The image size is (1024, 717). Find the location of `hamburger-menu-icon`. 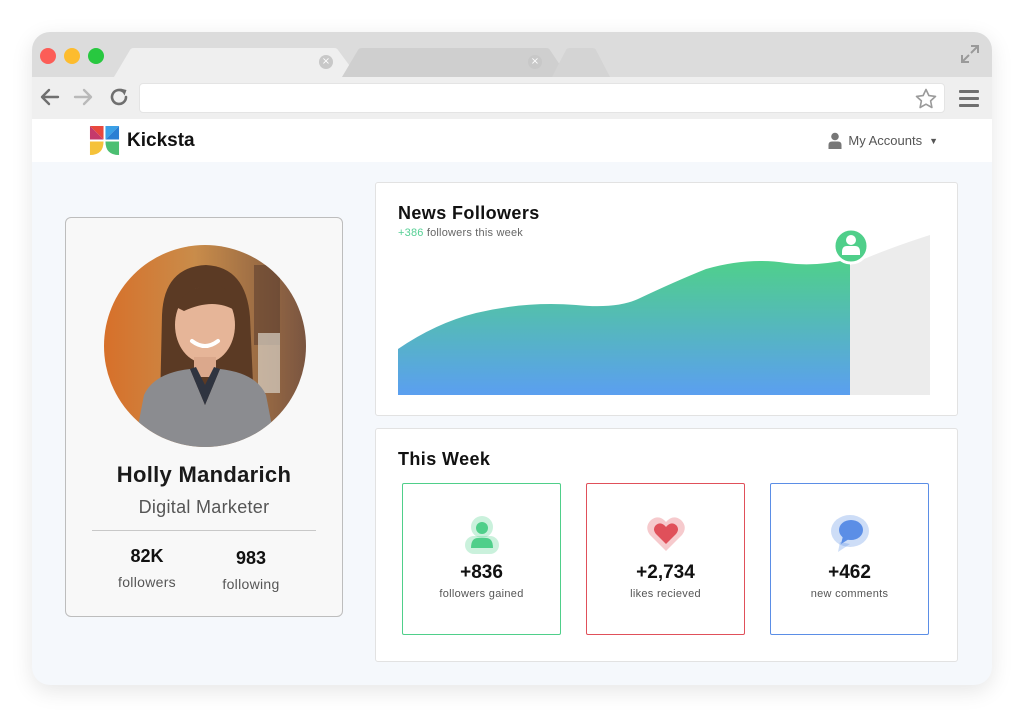

hamburger-menu-icon is located at coordinates (969, 98).